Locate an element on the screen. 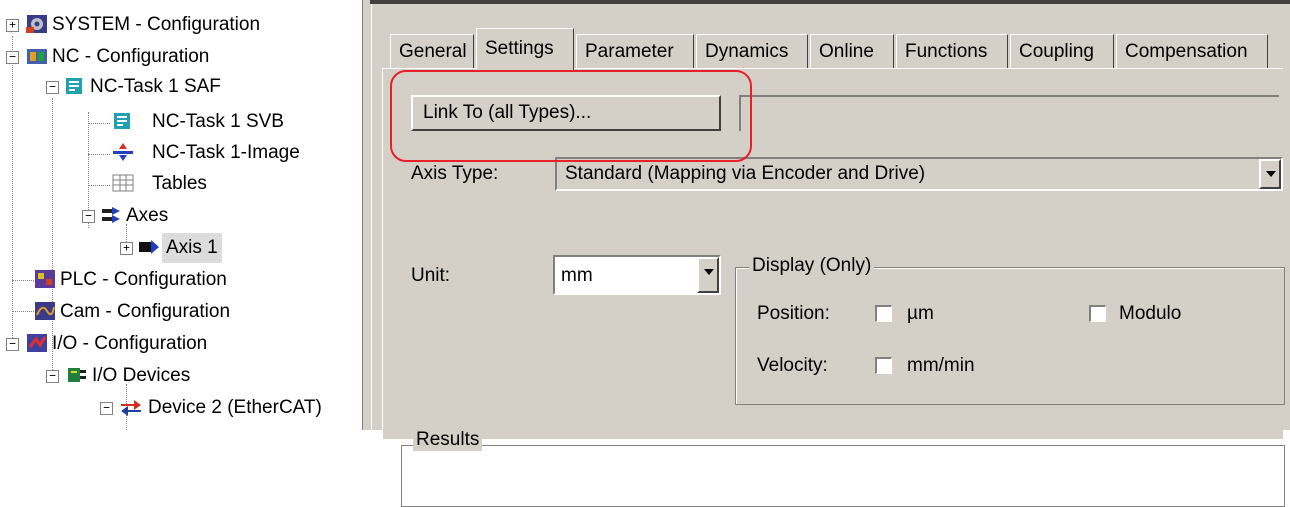  tree-item-io-devices: − I/O Devices is located at coordinates (181, 376).